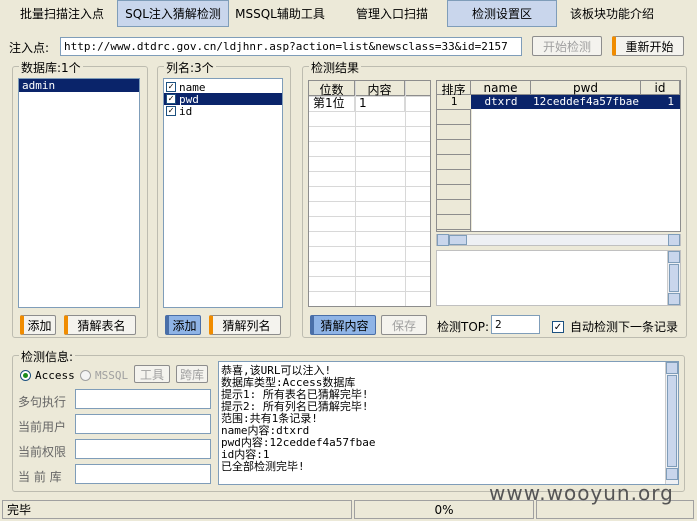 This screenshot has height=521, width=697. I want to click on scroll-left-icon, so click(443, 240).